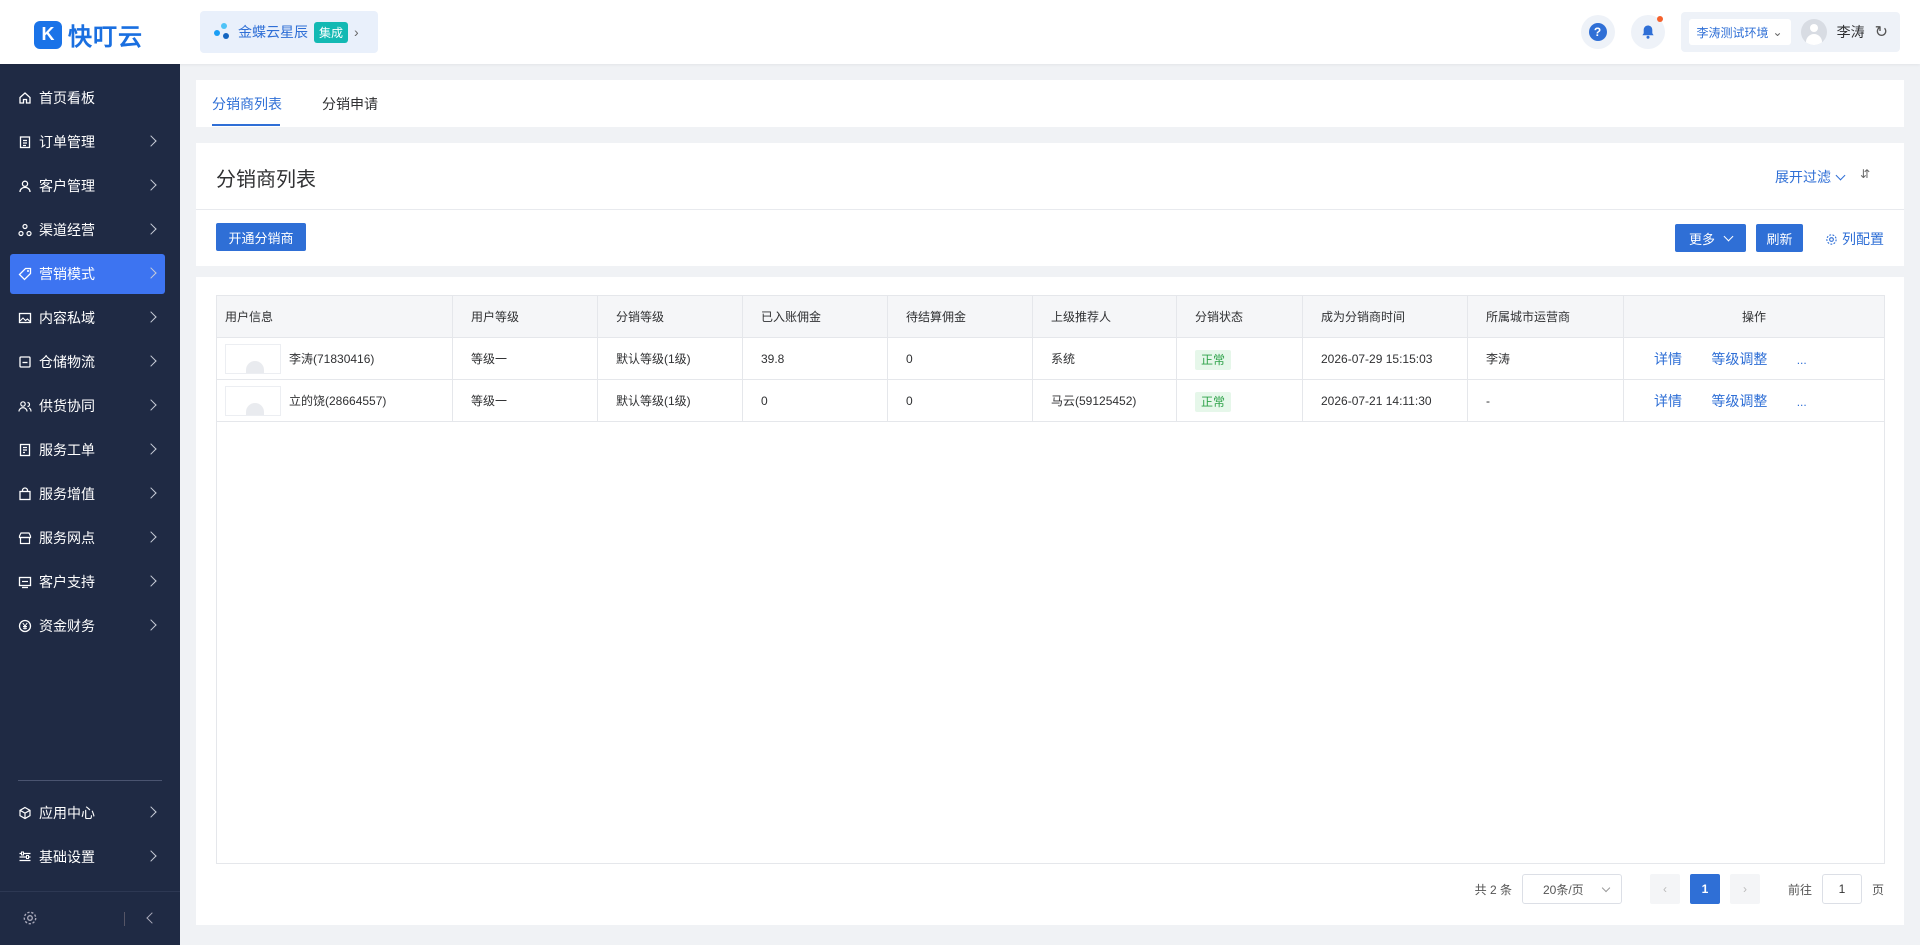  What do you see at coordinates (67, 362) in the screenshot?
I see `sidebar-item-label: 仓储物流` at bounding box center [67, 362].